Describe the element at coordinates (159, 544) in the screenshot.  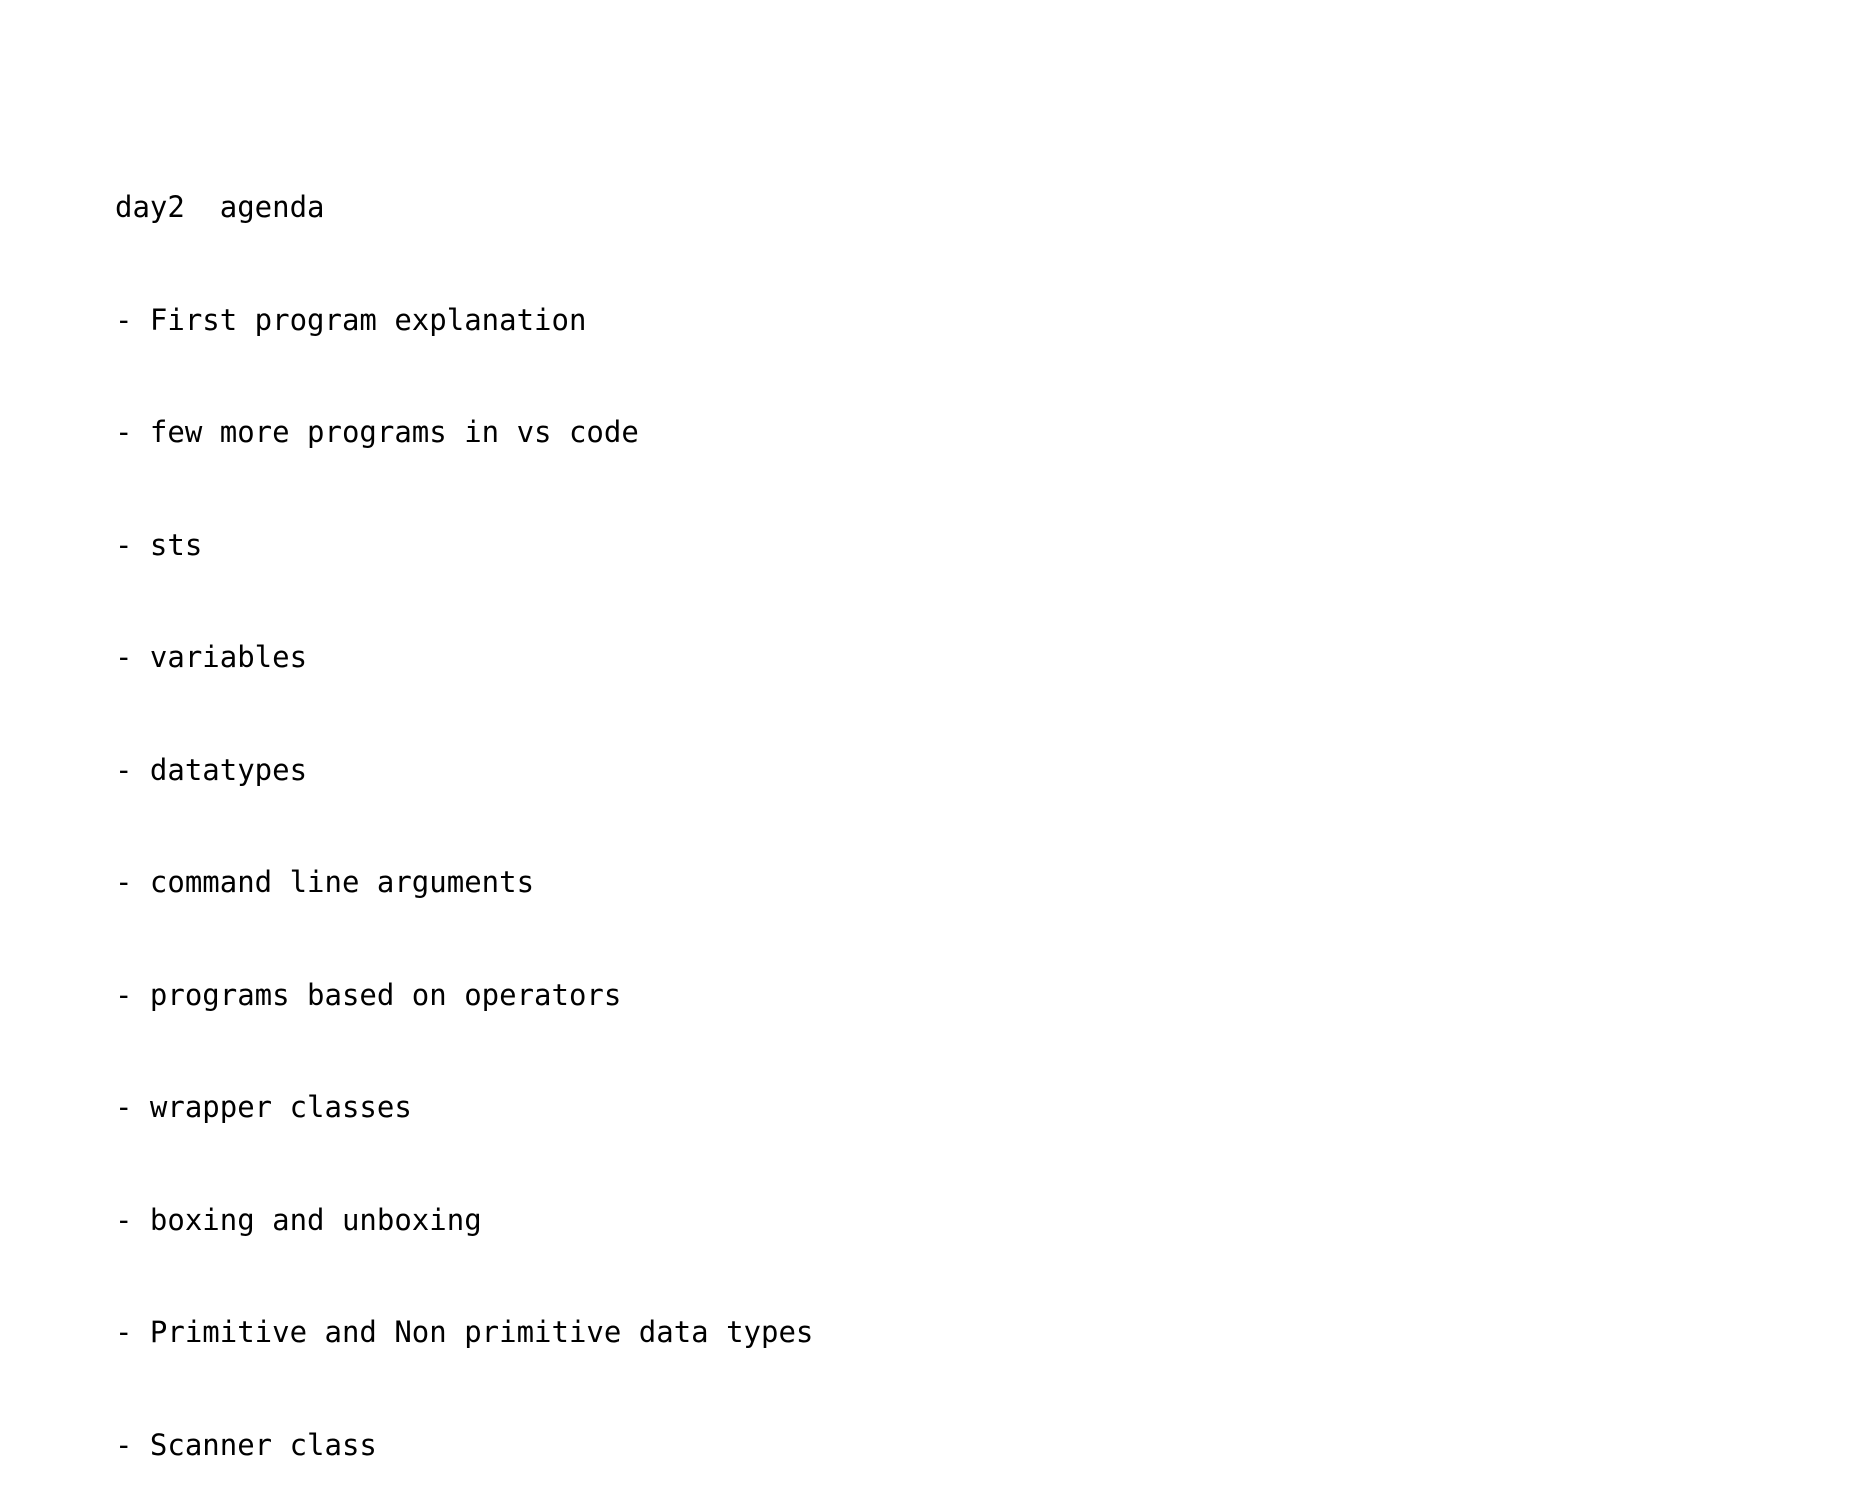
I see `list-item: - sts` at that location.